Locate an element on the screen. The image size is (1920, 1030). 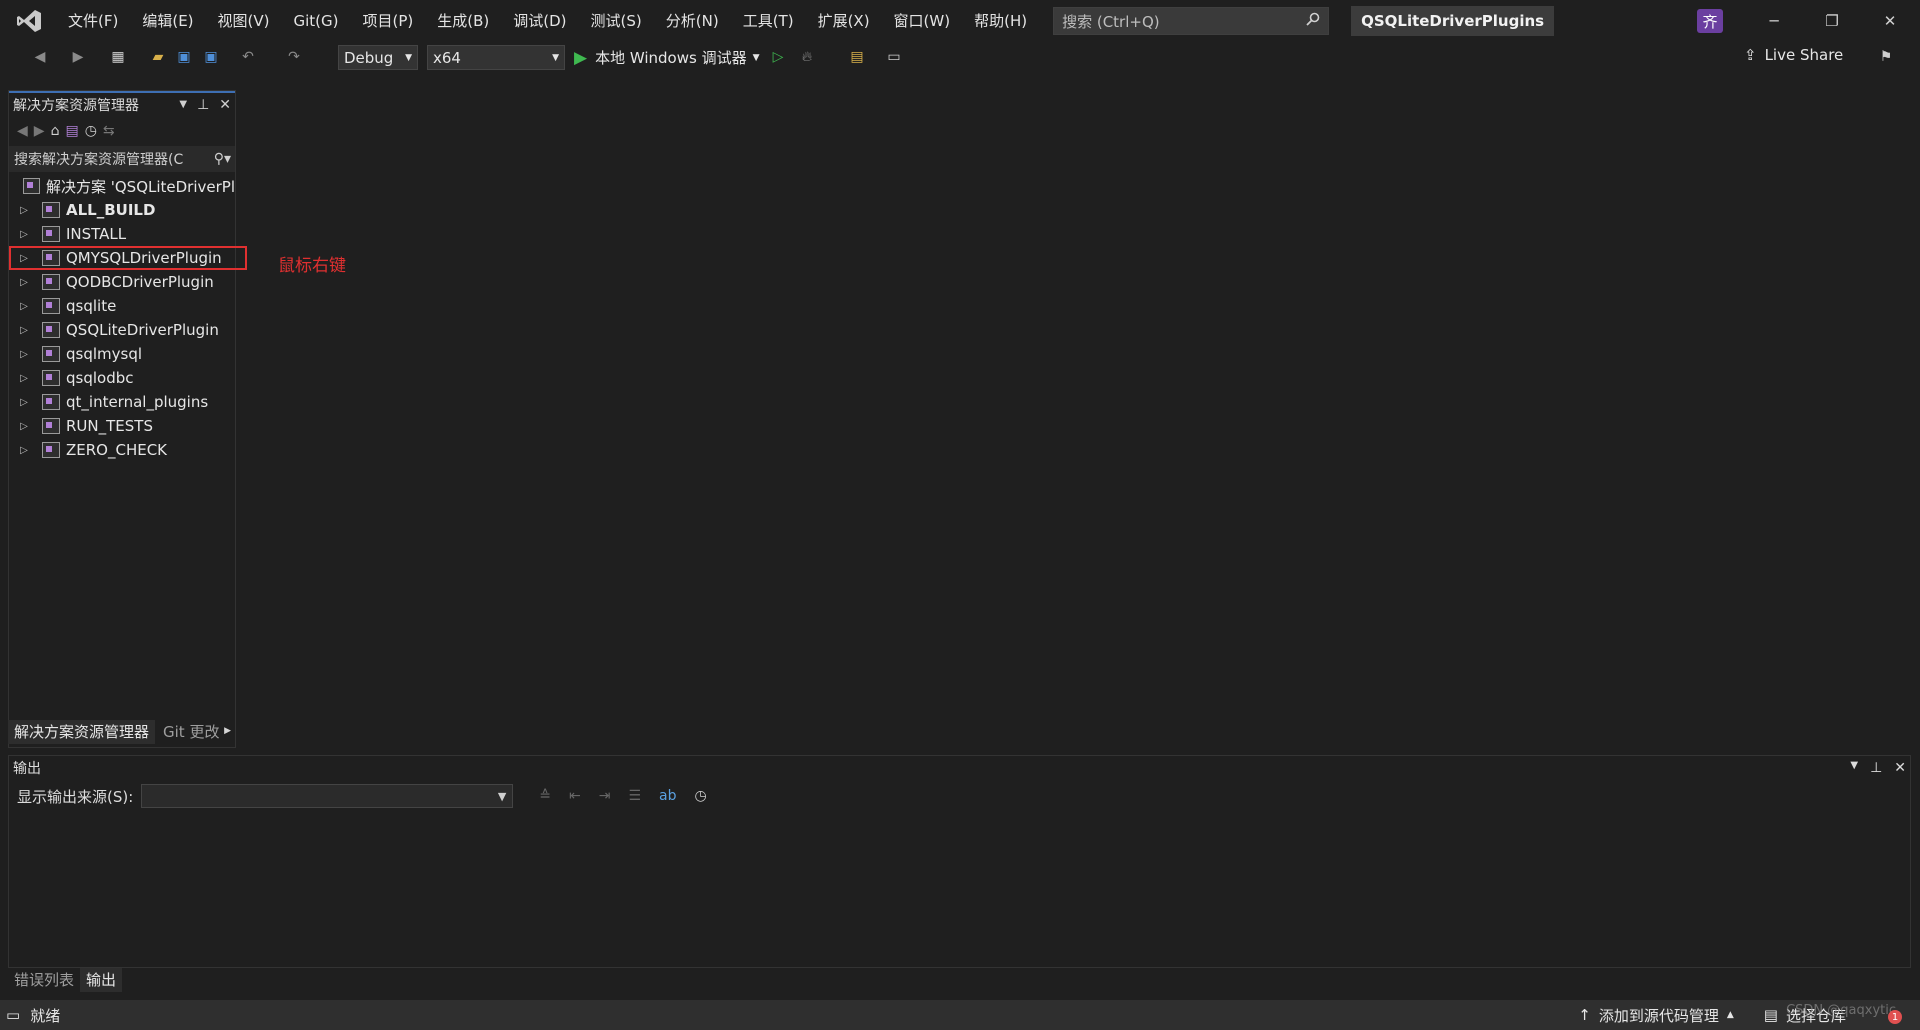
window-layout-icon: ▭ is located at coordinates (894, 57).